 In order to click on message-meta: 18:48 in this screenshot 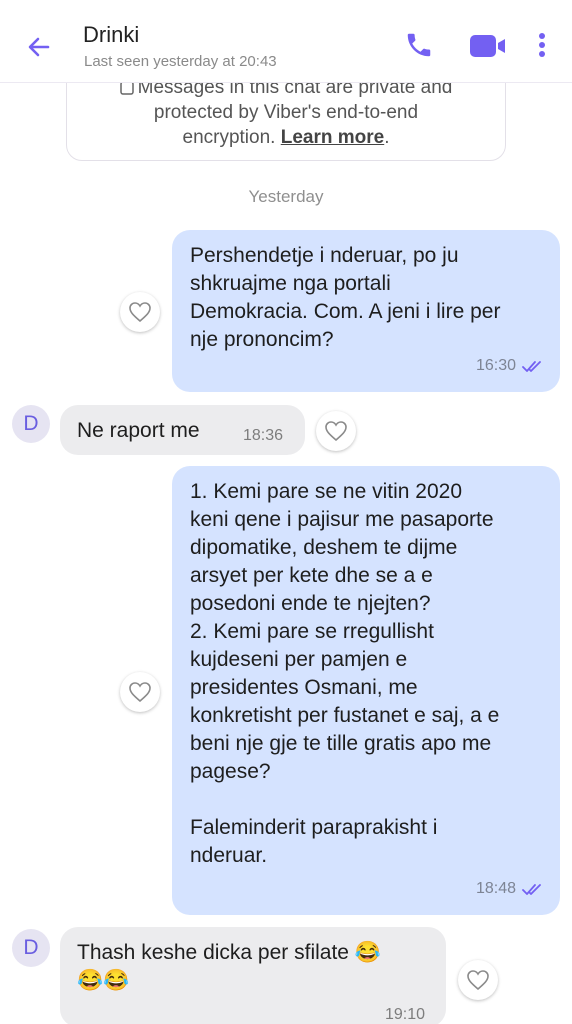, I will do `click(510, 889)`.